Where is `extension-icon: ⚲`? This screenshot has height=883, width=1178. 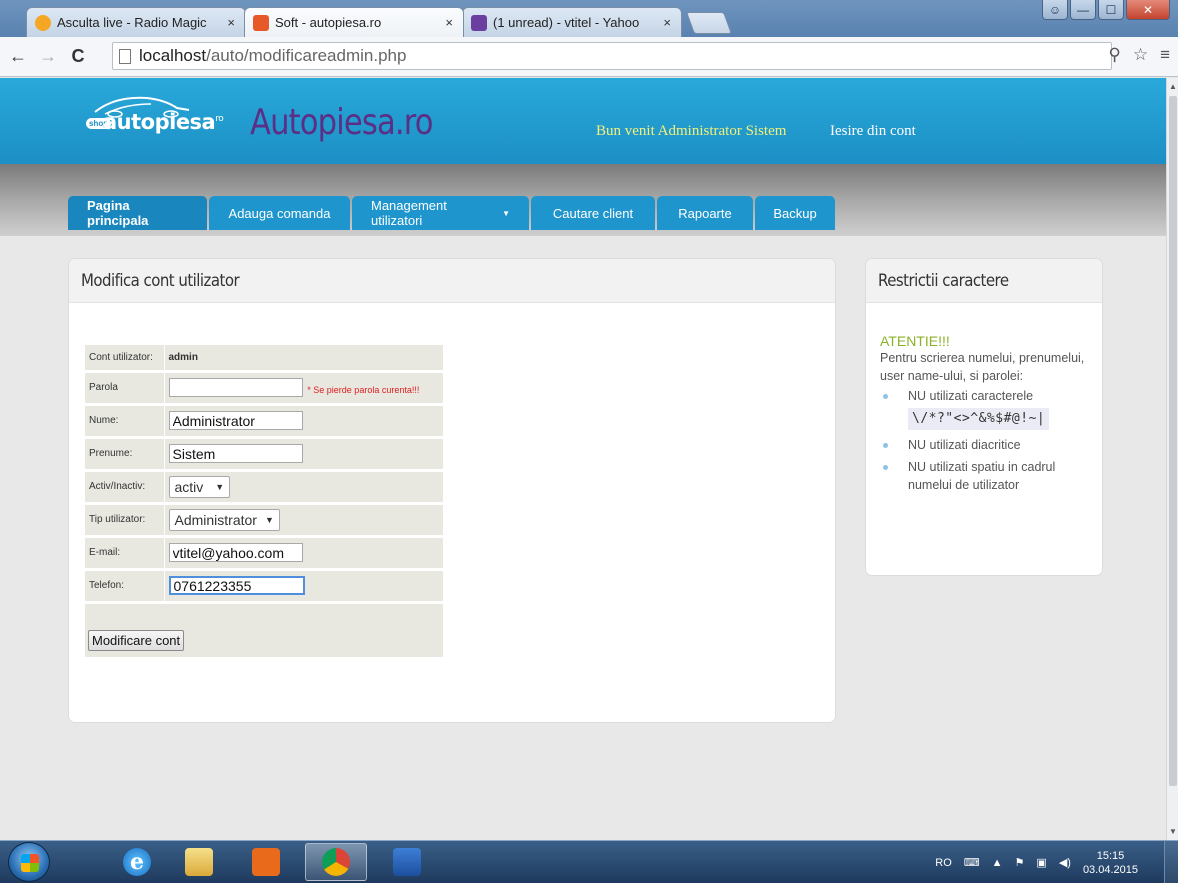
extension-icon: ⚲ is located at coordinates (1114, 55).